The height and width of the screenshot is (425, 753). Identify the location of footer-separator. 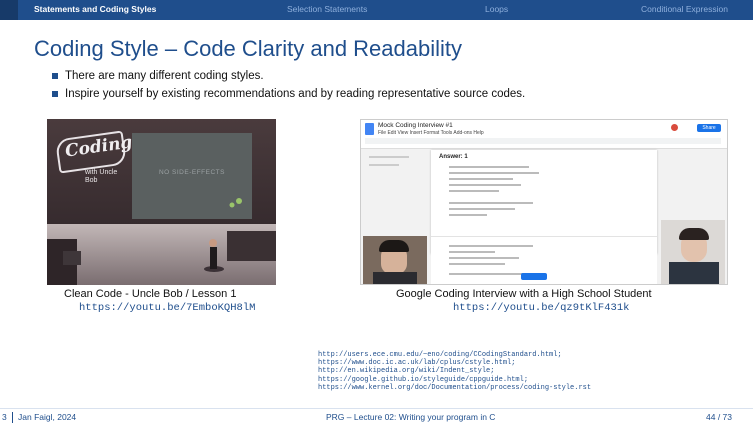
(12, 417).